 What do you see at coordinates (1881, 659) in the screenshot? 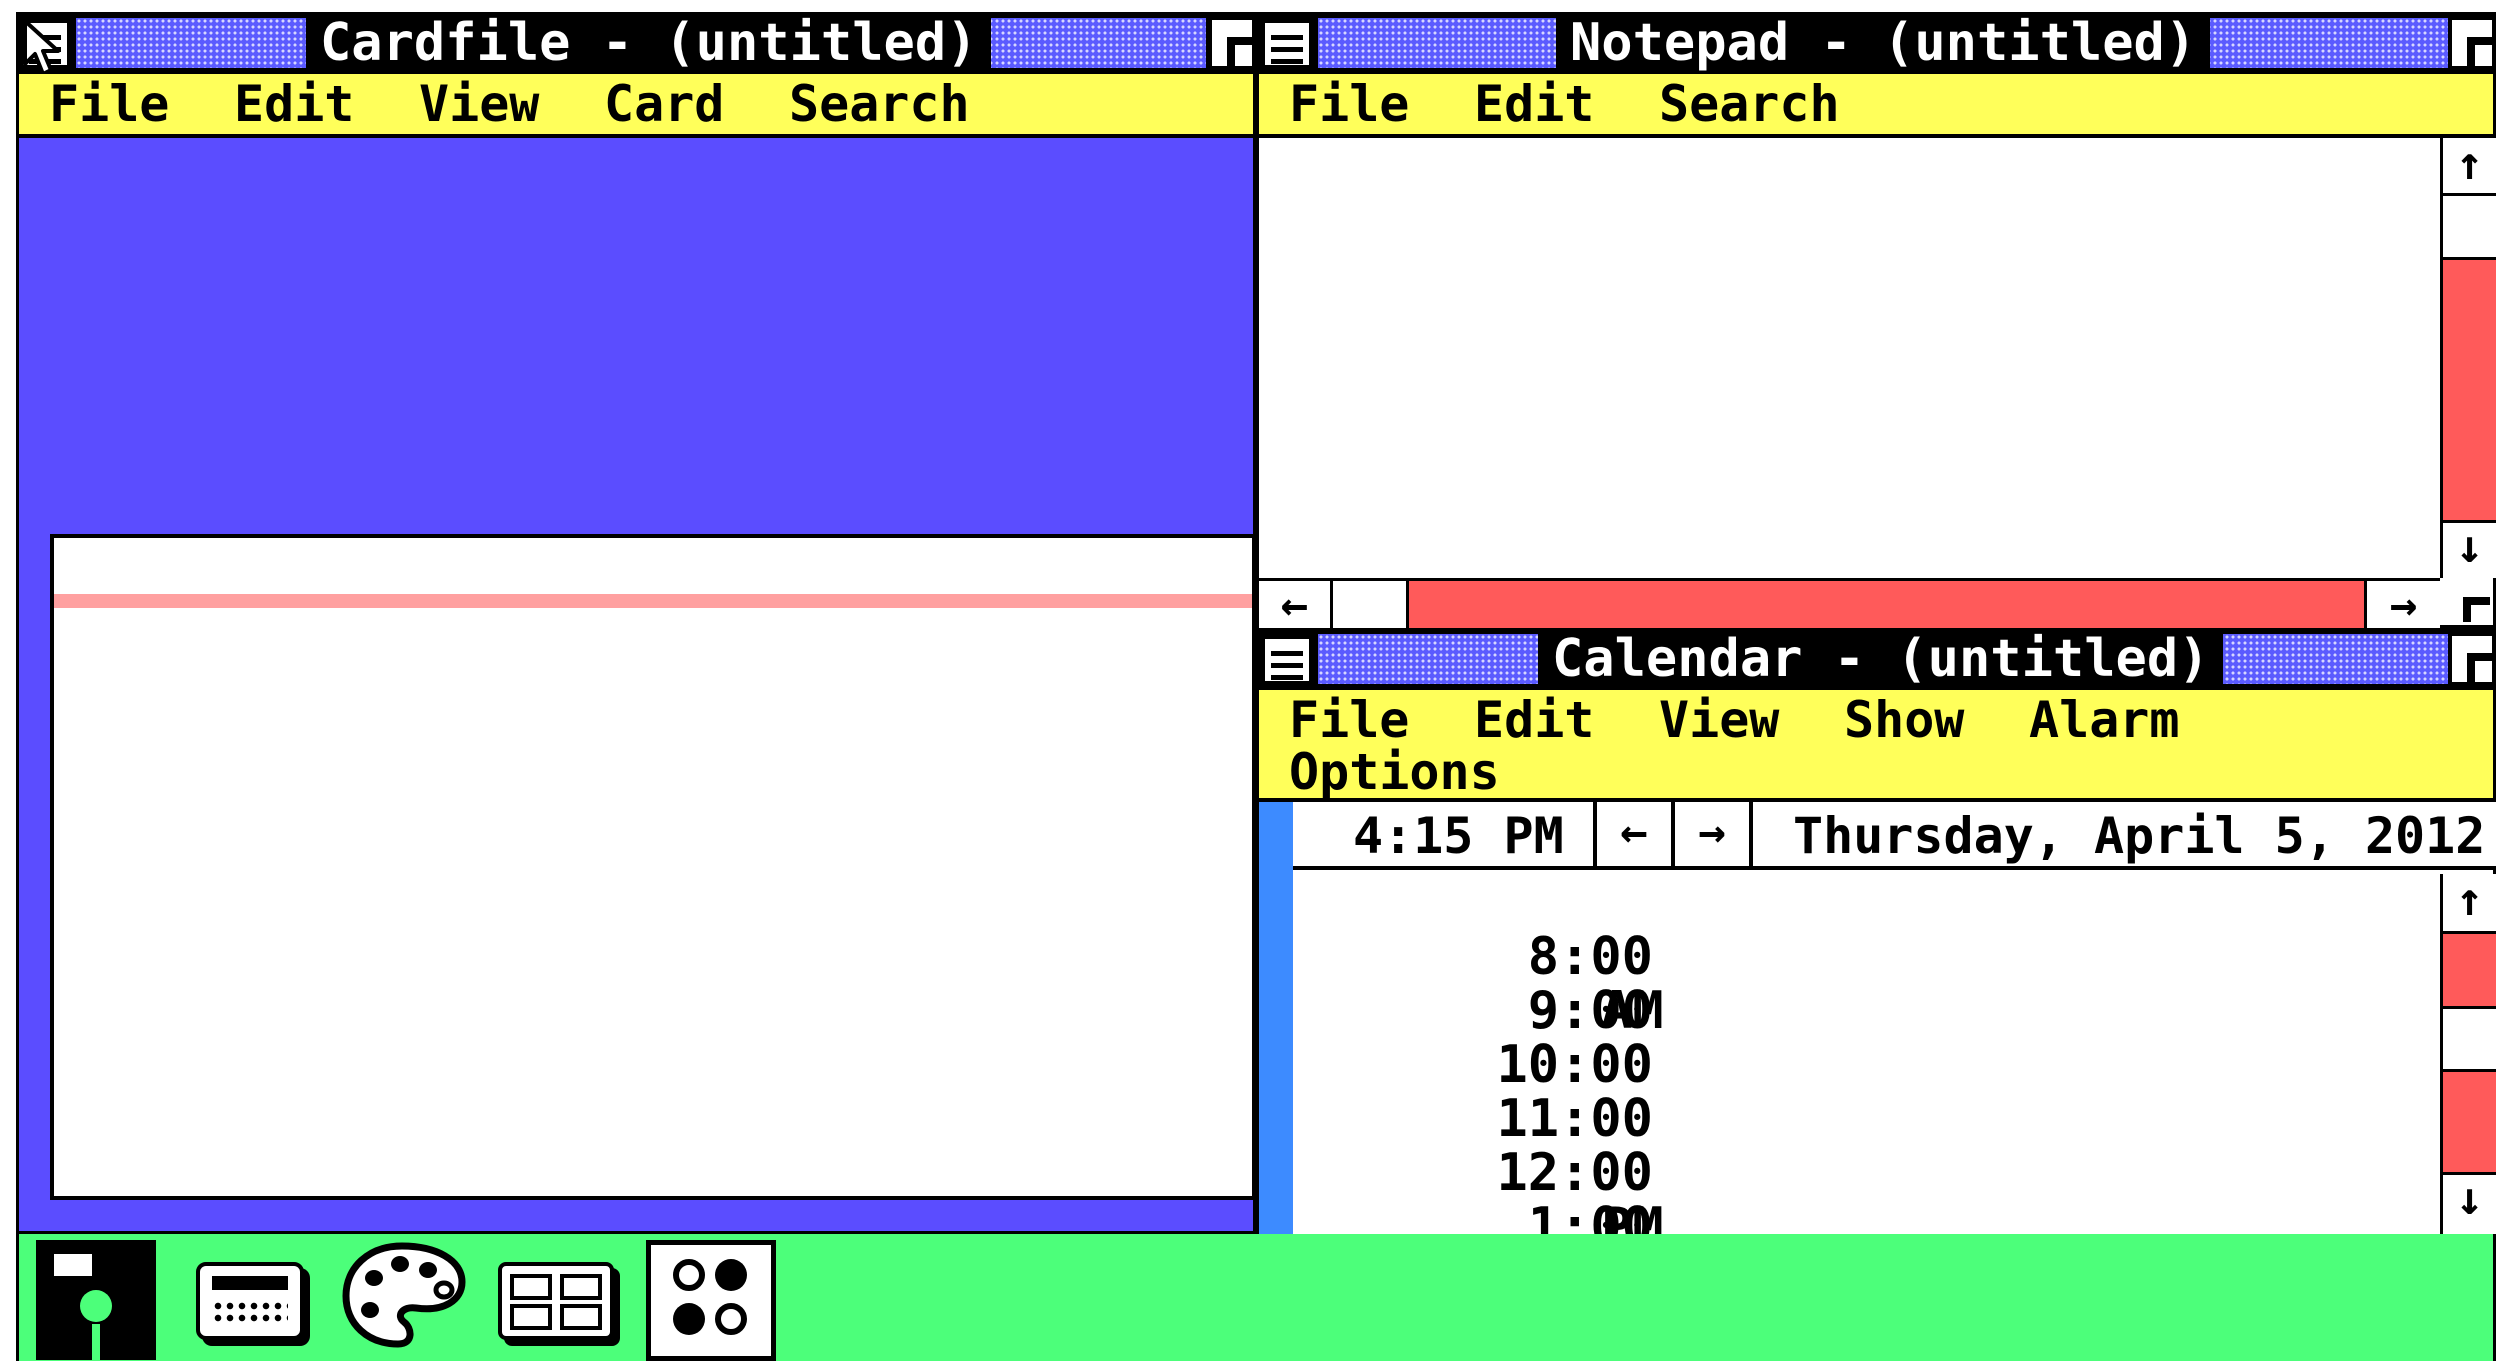
I see `calendar-title: Calendar - (untitled)` at bounding box center [1881, 659].